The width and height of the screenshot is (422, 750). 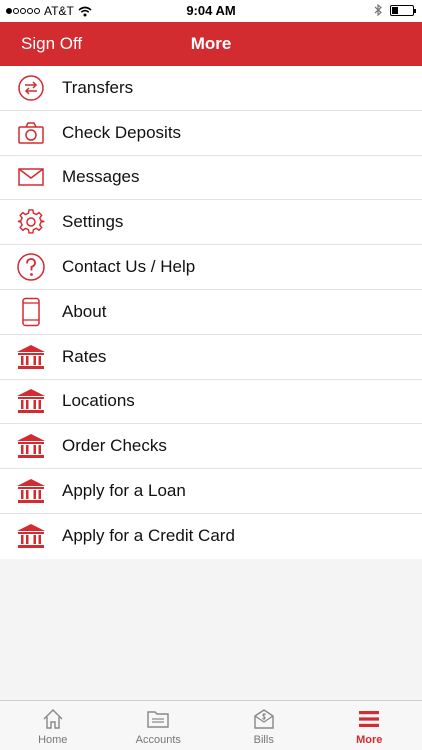 I want to click on gear-icon, so click(x=31, y=222).